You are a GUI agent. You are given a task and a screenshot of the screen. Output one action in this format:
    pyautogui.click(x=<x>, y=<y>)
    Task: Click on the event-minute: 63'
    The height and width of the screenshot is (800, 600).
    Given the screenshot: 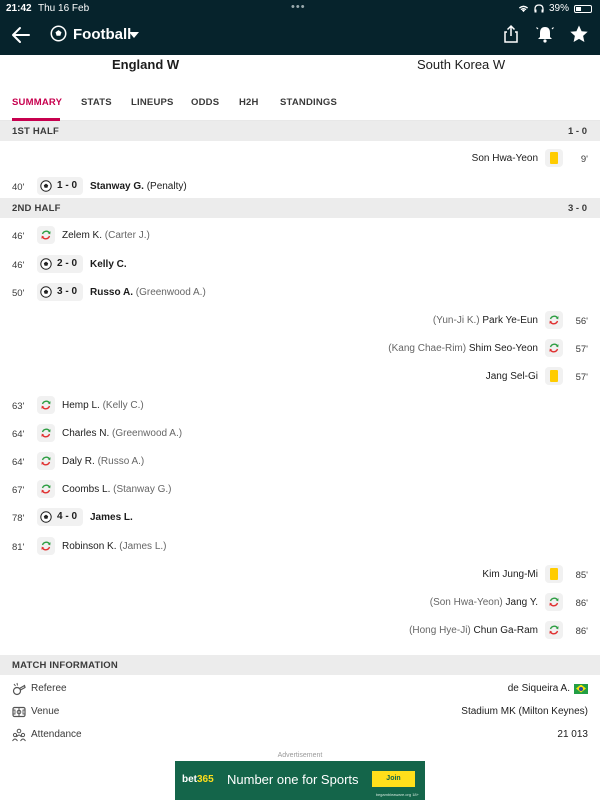 What is the action you would take?
    pyautogui.click(x=18, y=406)
    